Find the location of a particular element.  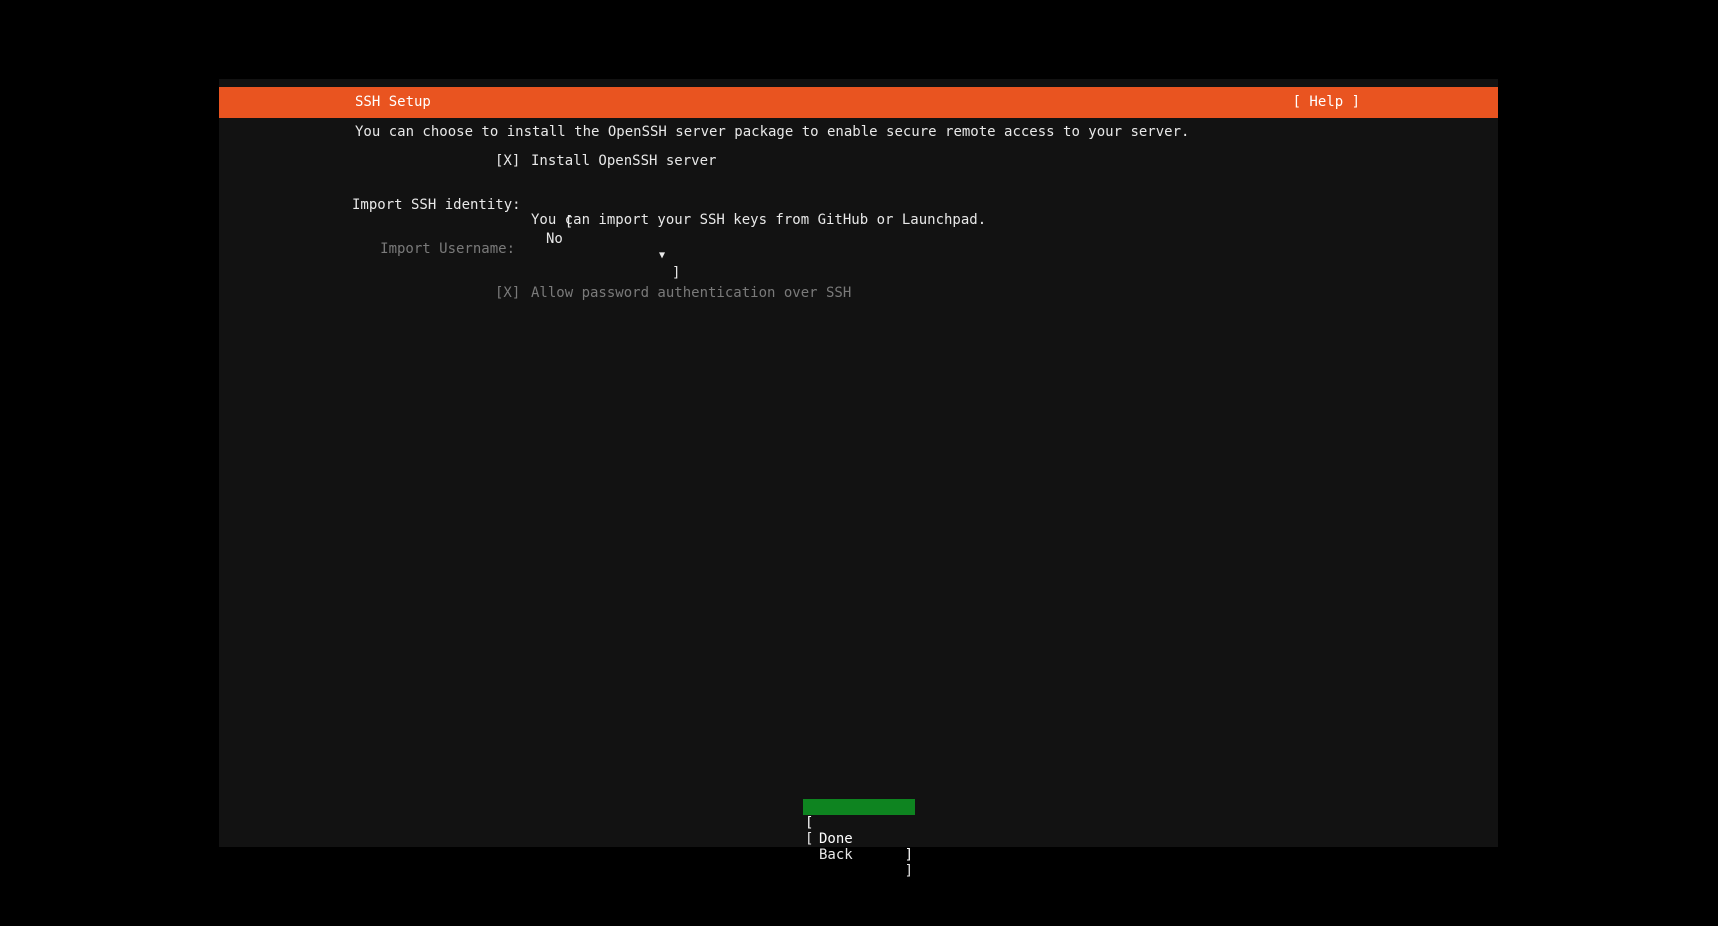

dropdown-bracket-close: ] is located at coordinates (676, 273).